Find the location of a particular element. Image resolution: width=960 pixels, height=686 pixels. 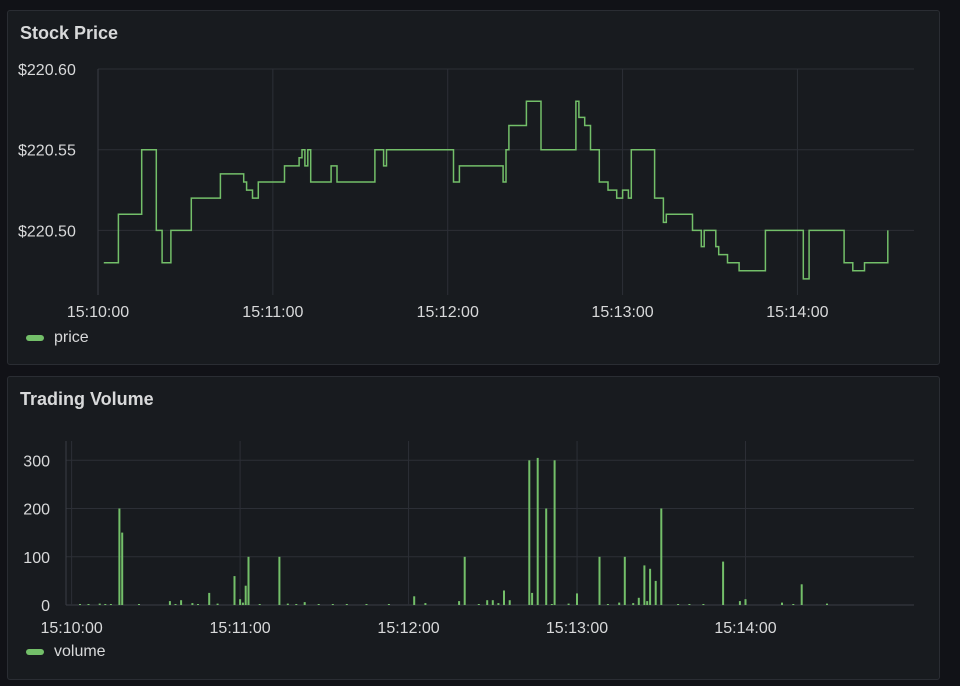

volume-x-tick-label: 15:14:00 is located at coordinates (745, 628).